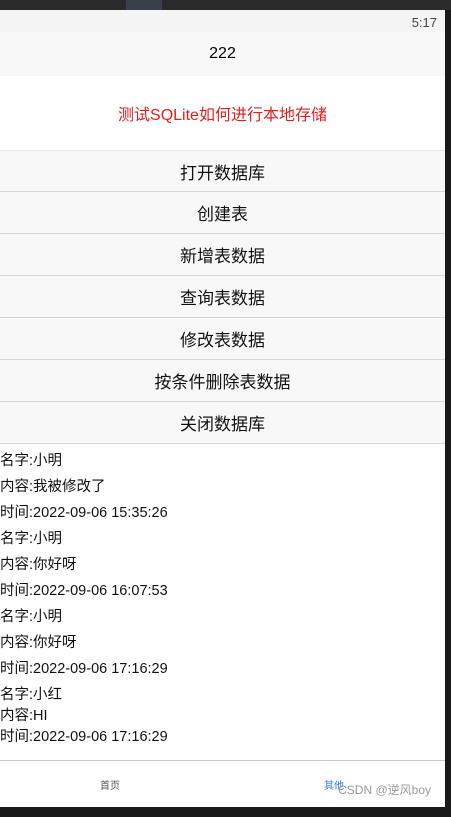 The image size is (451, 817). Describe the element at coordinates (222, 171) in the screenshot. I see `open-database-button: 打开数据库` at that location.